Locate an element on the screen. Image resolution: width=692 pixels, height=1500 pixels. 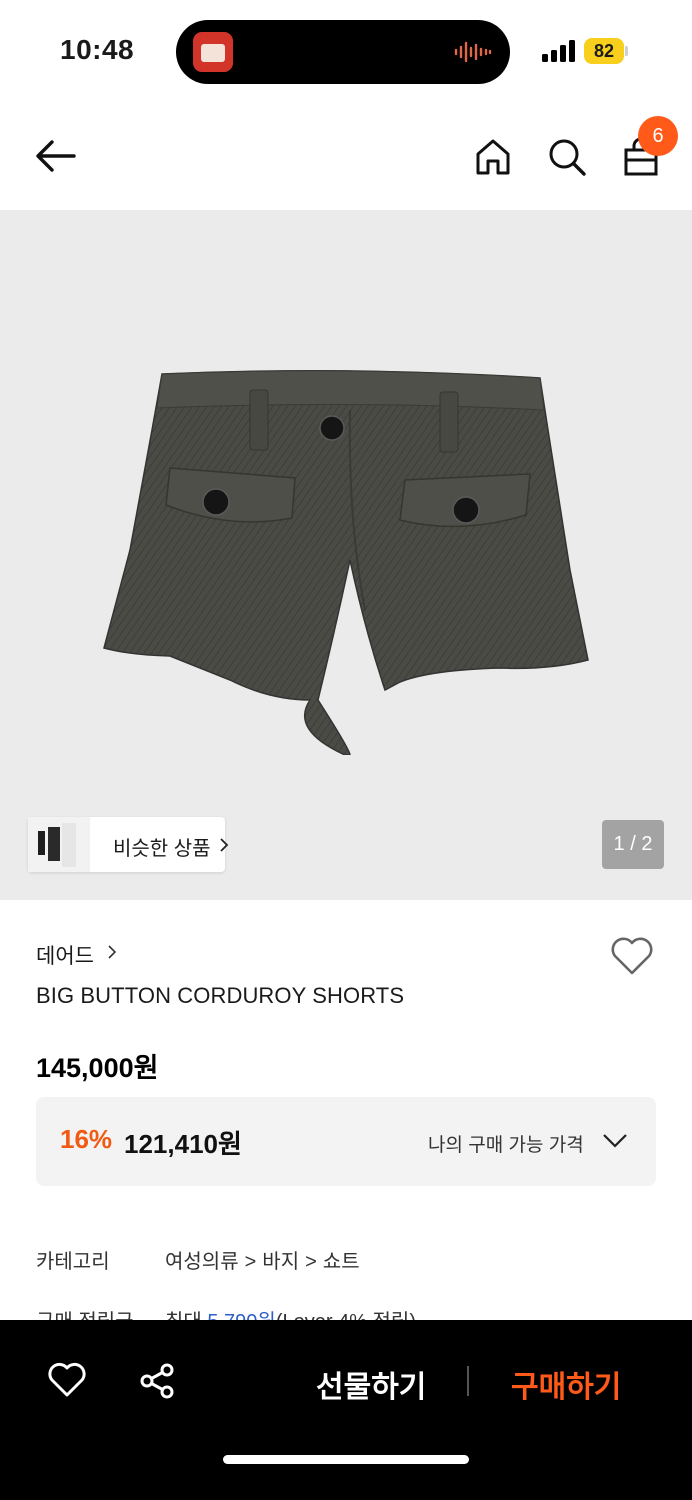
top-navigation is located at coordinates (346, 155).